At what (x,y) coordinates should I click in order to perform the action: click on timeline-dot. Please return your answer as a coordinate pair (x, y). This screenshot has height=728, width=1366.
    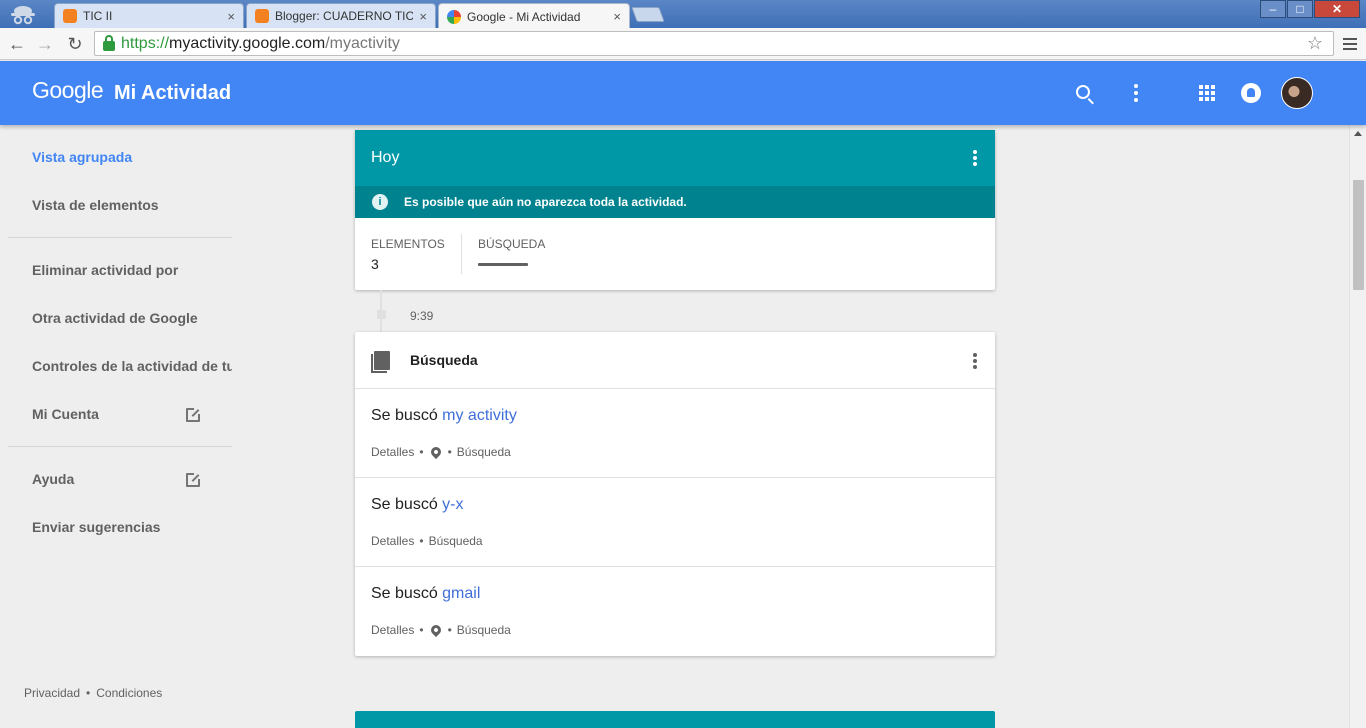
    Looking at the image, I should click on (381, 314).